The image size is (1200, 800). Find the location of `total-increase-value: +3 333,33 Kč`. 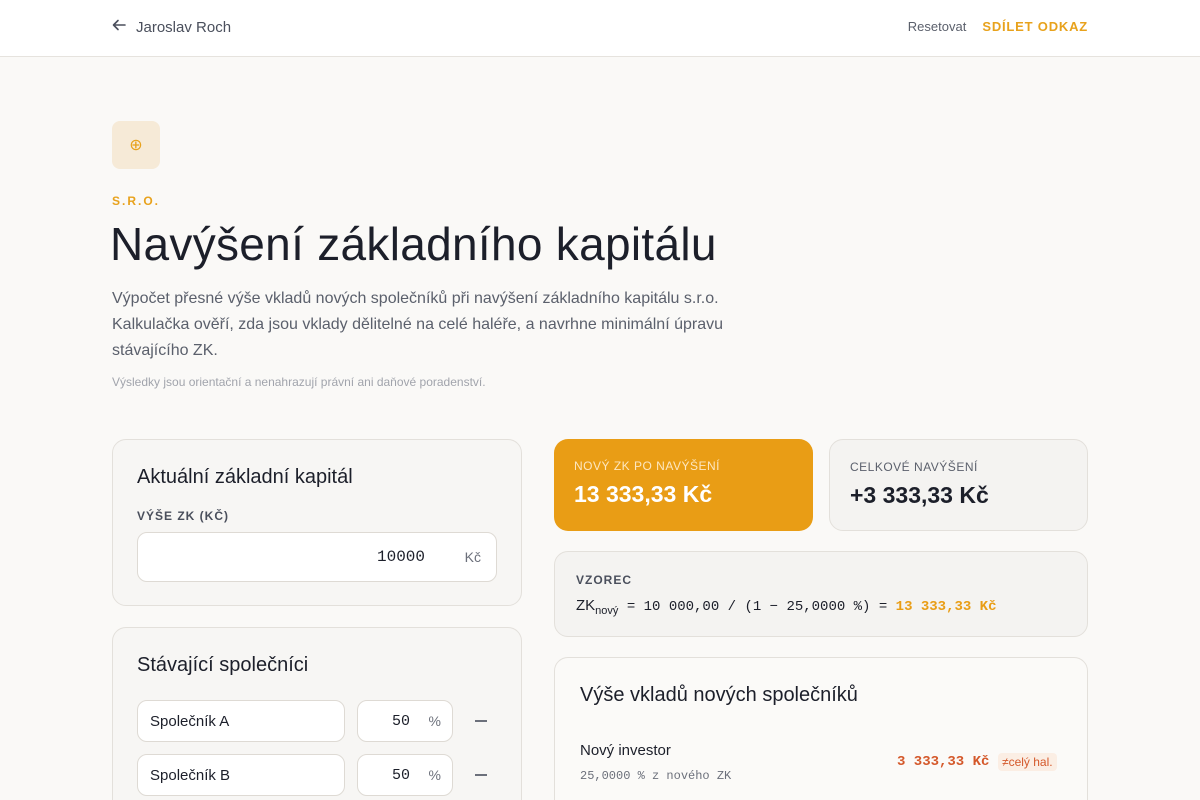

total-increase-value: +3 333,33 Kč is located at coordinates (919, 495).